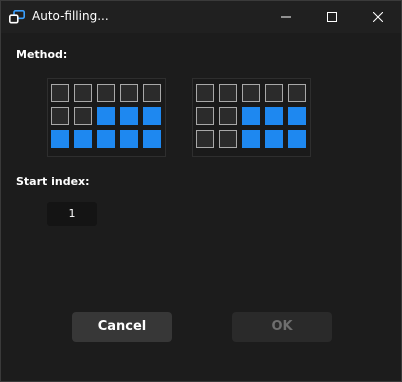  I want to click on app-logo-icon, so click(17, 17).